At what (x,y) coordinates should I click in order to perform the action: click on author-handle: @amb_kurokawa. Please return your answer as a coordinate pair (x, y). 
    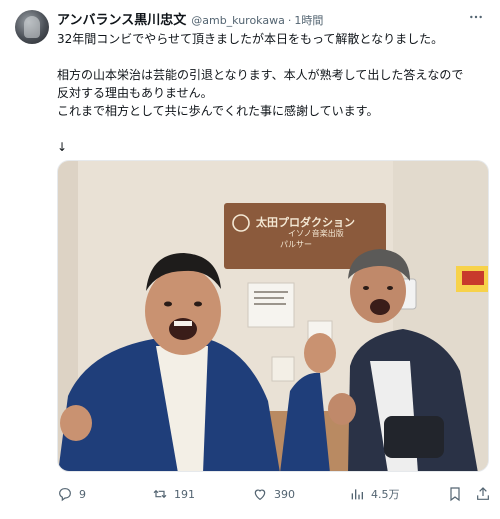
    Looking at the image, I should click on (238, 20).